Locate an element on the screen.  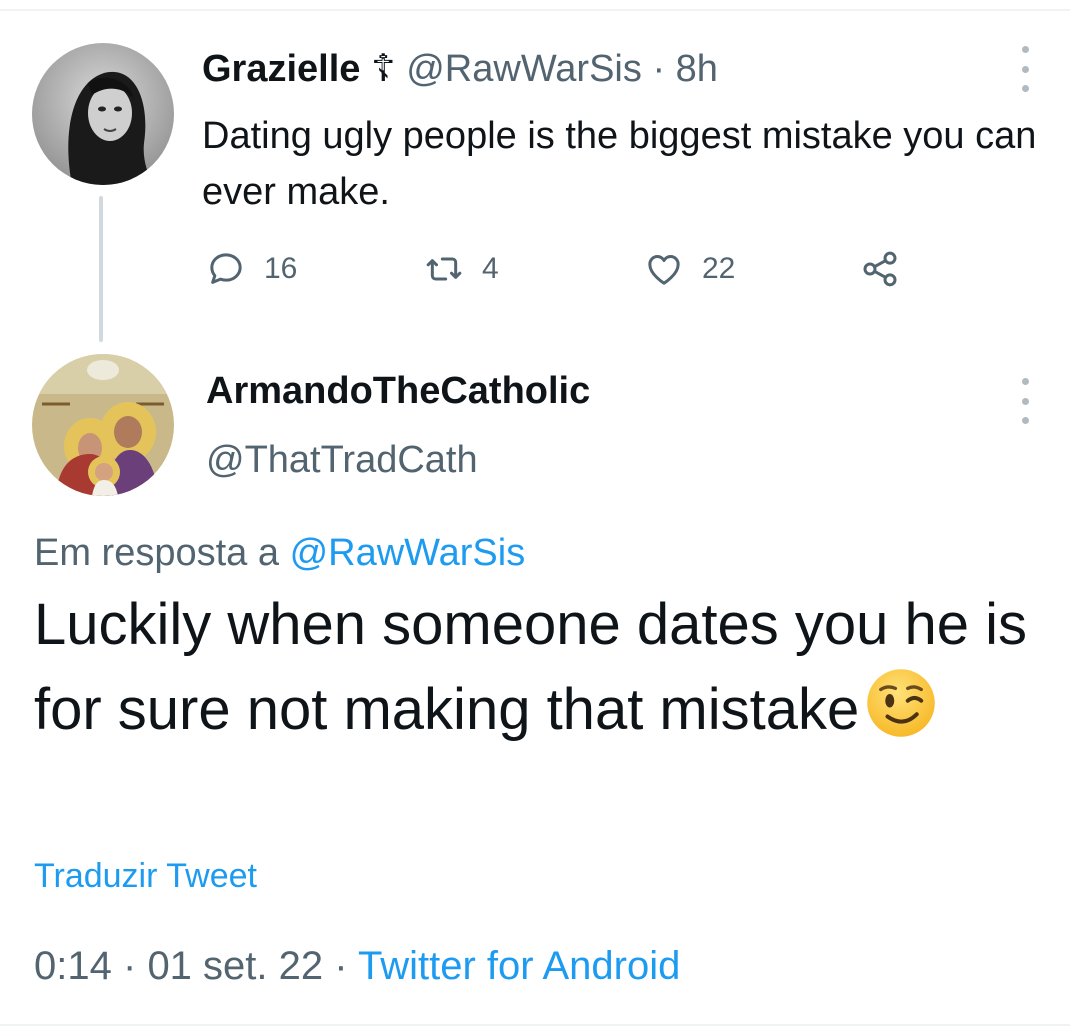
share-icon is located at coordinates (880, 269).